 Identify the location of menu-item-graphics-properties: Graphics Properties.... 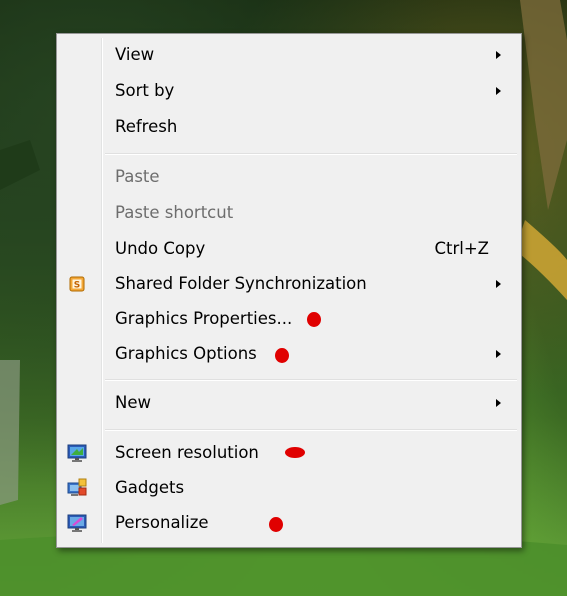
(289, 319).